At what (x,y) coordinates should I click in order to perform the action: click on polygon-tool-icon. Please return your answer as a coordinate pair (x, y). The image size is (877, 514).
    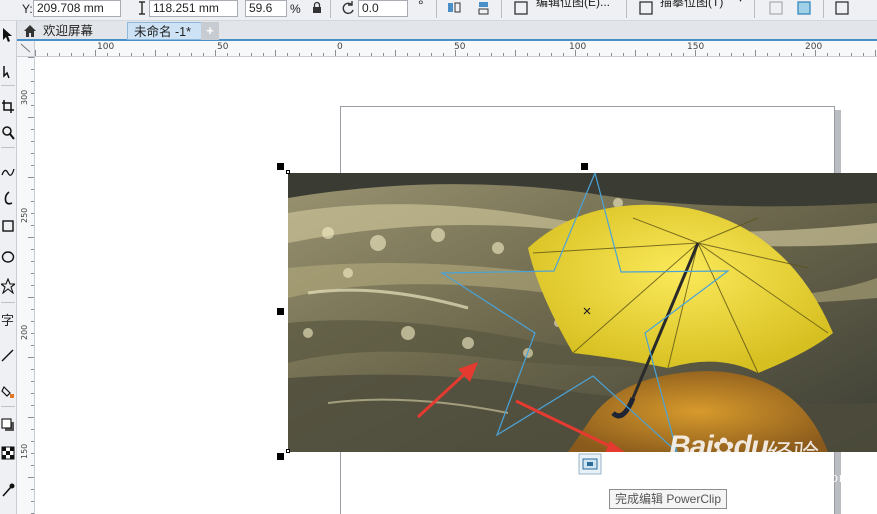
    Looking at the image, I should click on (8, 286).